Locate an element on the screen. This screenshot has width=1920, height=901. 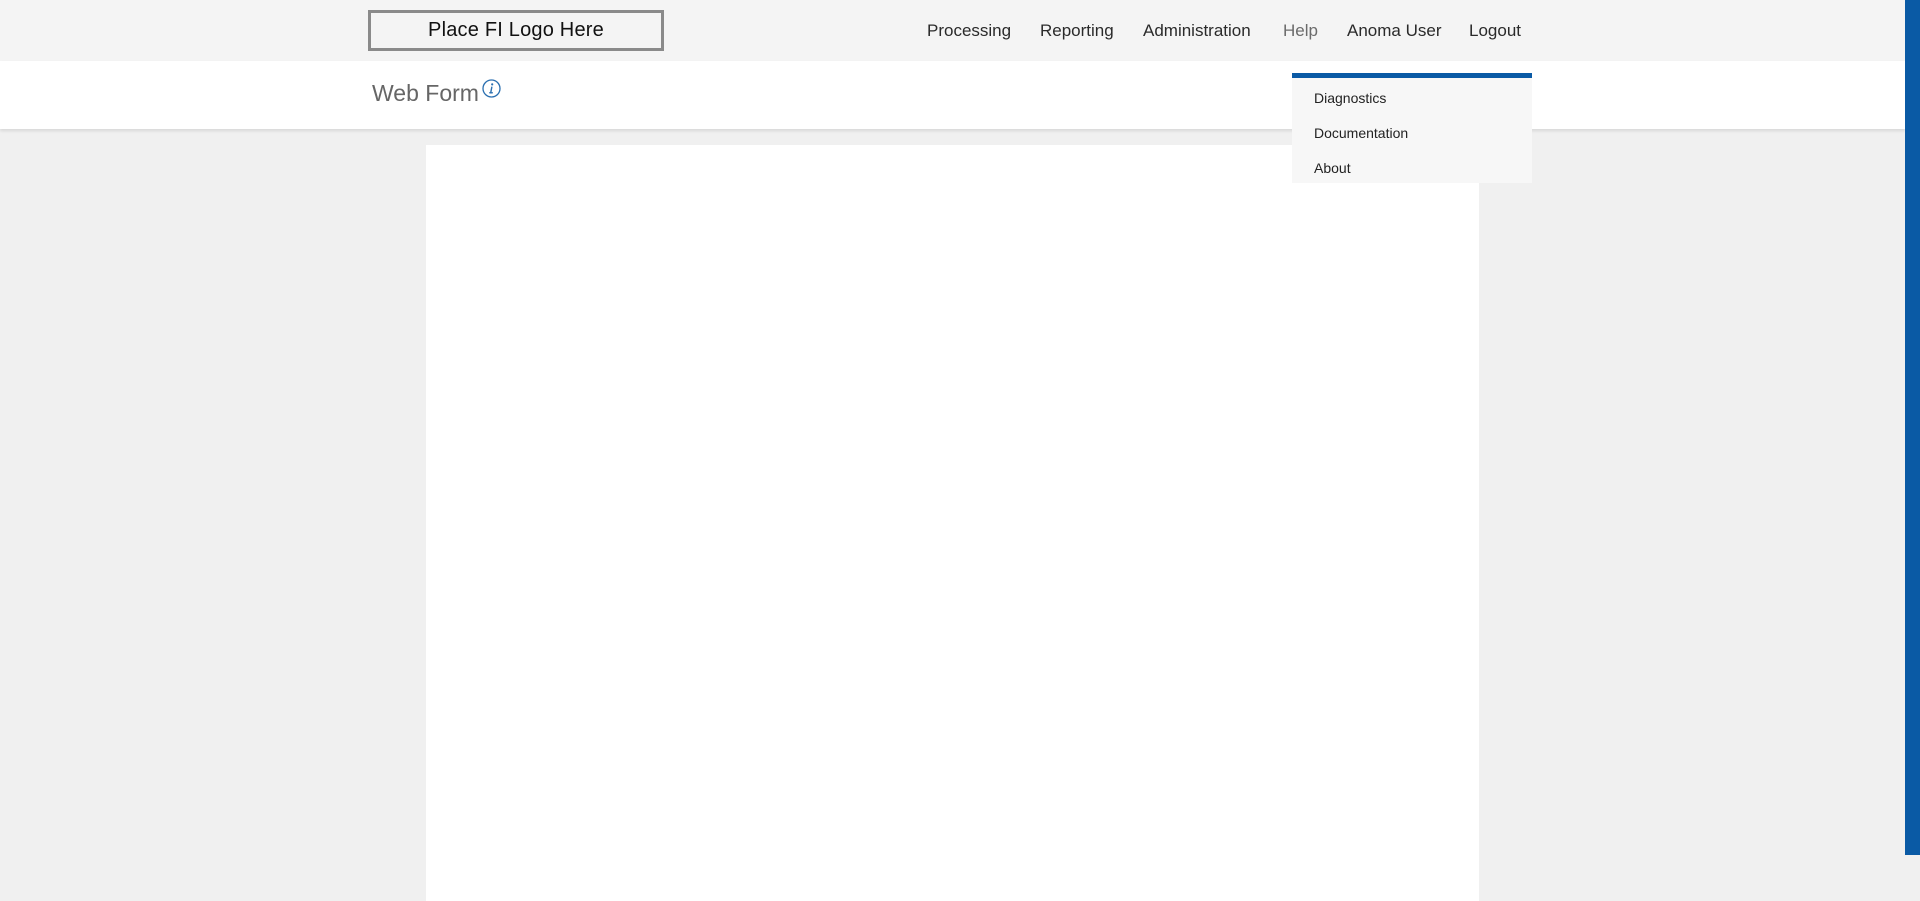
nav-user: Anoma User is located at coordinates (1394, 30).